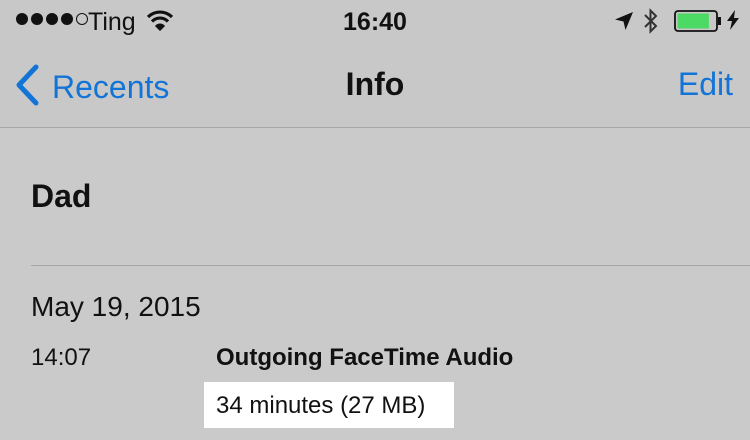 The width and height of the screenshot is (750, 440). Describe the element at coordinates (390, 265) in the screenshot. I see `divider` at that location.